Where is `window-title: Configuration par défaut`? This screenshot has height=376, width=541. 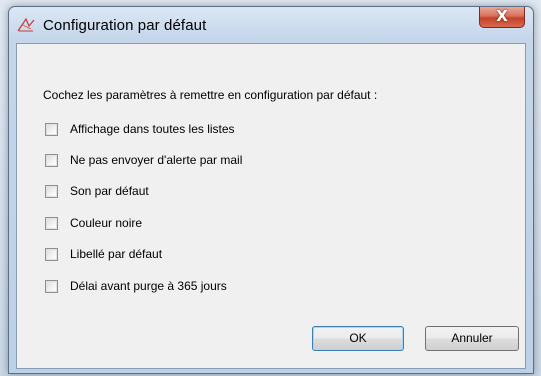
window-title: Configuration par défaut is located at coordinates (125, 25).